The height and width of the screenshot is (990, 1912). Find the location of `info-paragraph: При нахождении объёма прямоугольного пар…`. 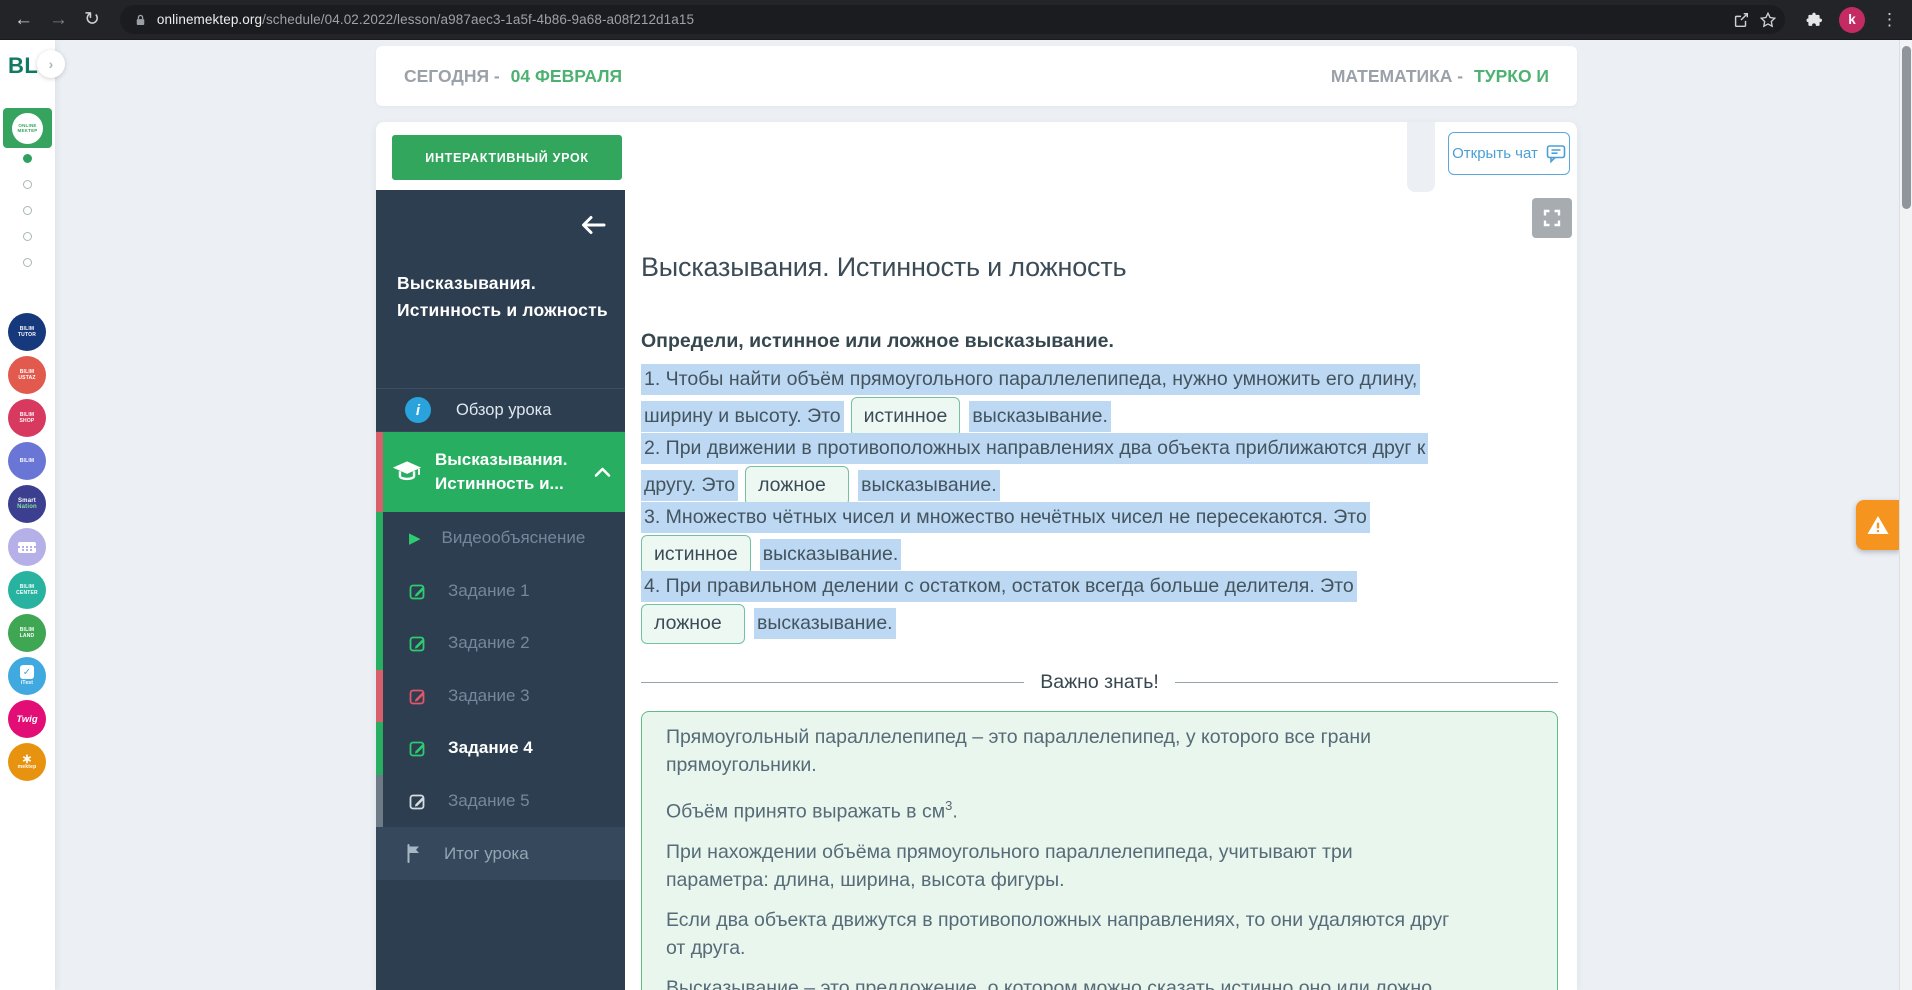

info-paragraph: При нахождении объёма прямоугольного пар… is located at coordinates (1009, 866).